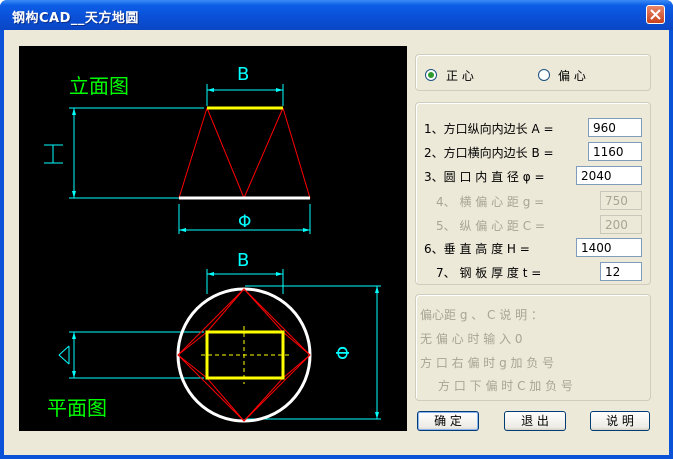  I want to click on param-label-a: 1、方口纵向内边长 A =, so click(489, 129).